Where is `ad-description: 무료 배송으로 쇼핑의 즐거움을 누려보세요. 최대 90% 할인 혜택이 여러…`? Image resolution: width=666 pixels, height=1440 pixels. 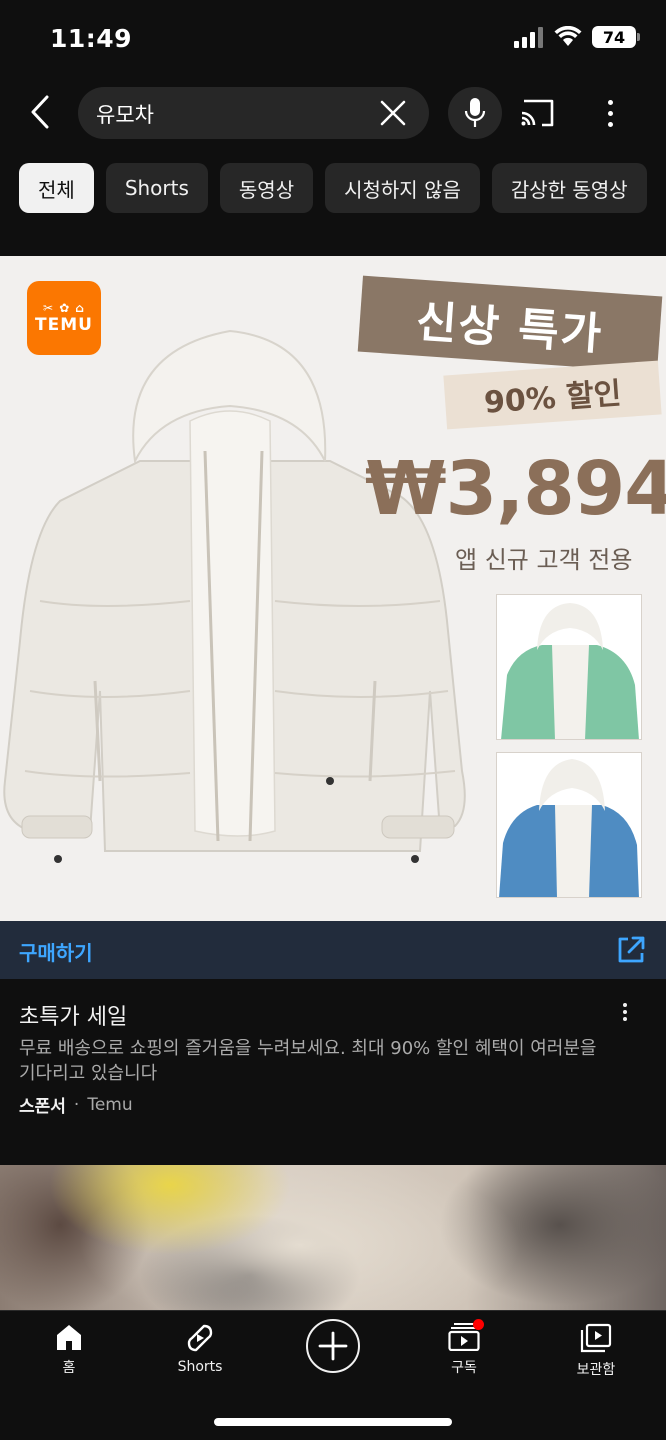 ad-description: 무료 배송으로 쇼핑의 즐거움을 누려보세요. 최대 90% 할인 혜택이 여러… is located at coordinates (308, 1061).